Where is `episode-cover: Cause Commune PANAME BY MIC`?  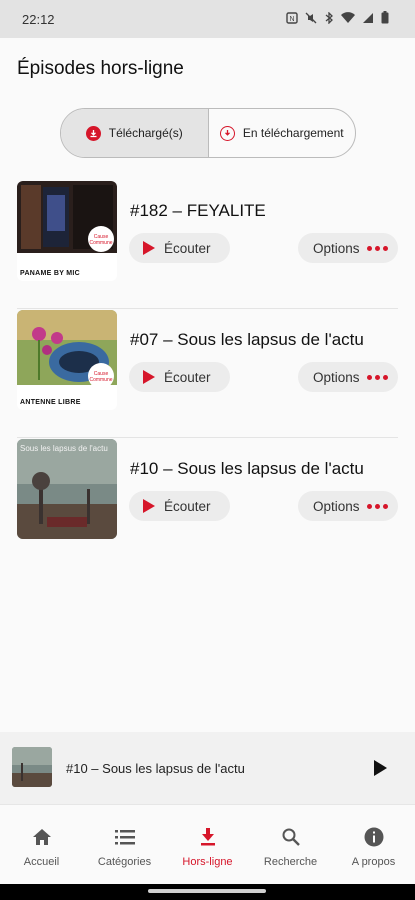 episode-cover: Cause Commune PANAME BY MIC is located at coordinates (67, 231).